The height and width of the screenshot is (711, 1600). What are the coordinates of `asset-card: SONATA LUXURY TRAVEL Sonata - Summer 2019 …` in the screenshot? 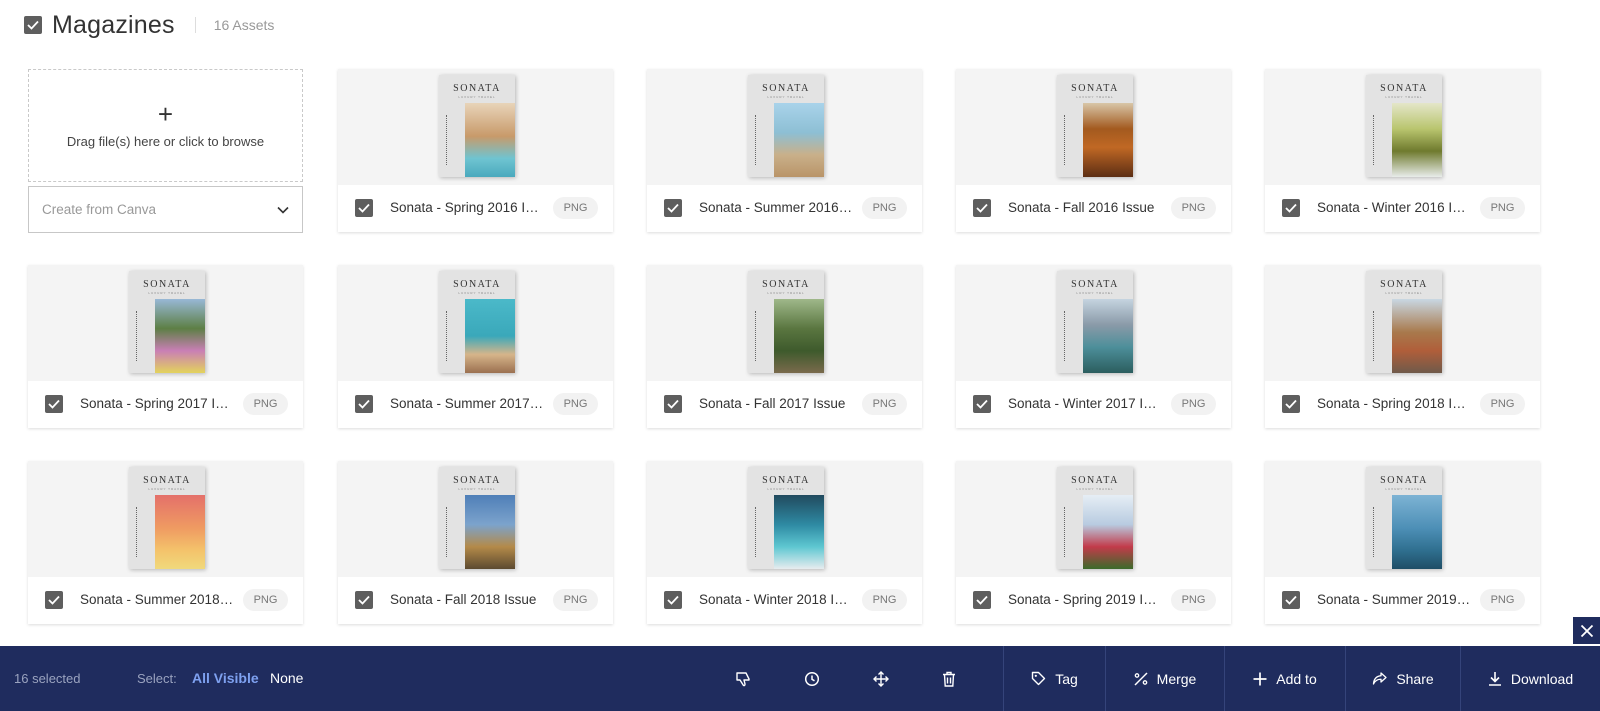 It's located at (1402, 542).